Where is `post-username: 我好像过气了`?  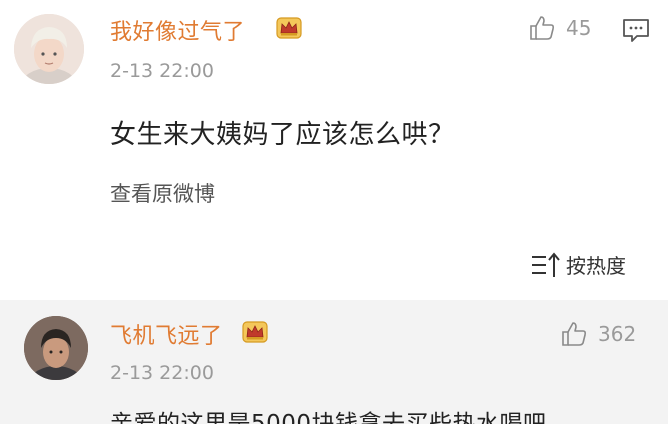 post-username: 我好像过气了 is located at coordinates (177, 30).